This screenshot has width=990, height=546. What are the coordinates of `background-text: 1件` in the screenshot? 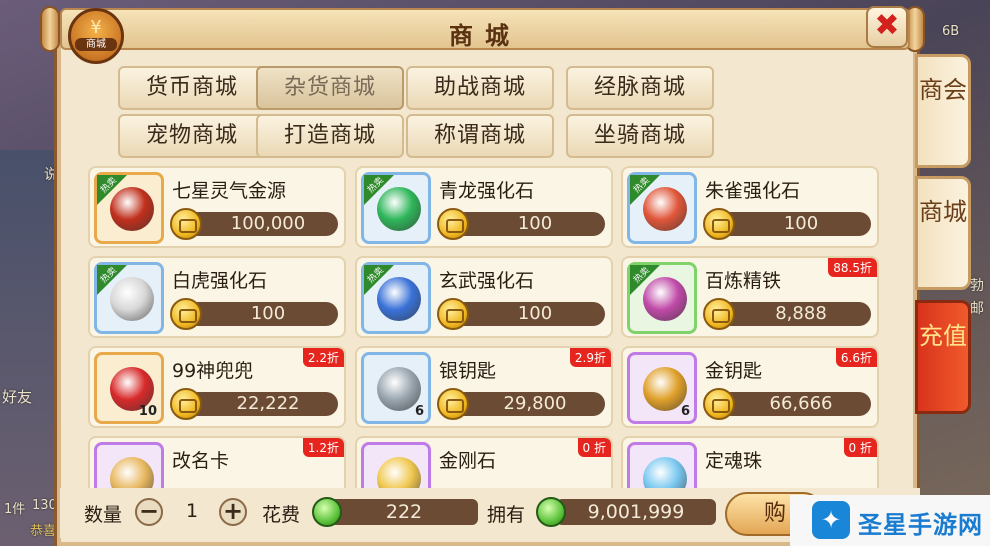 It's located at (15, 509).